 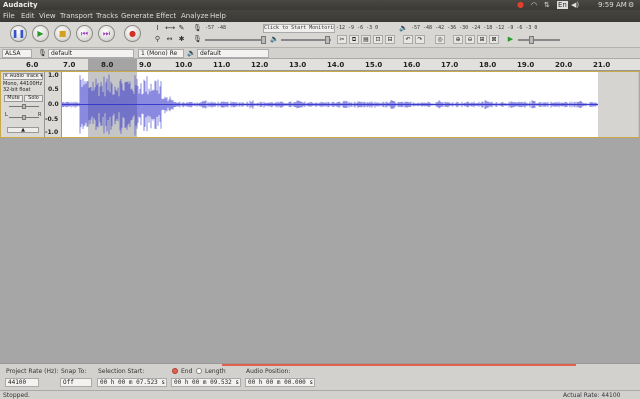 I want to click on play-button: ▶, so click(x=40, y=33).